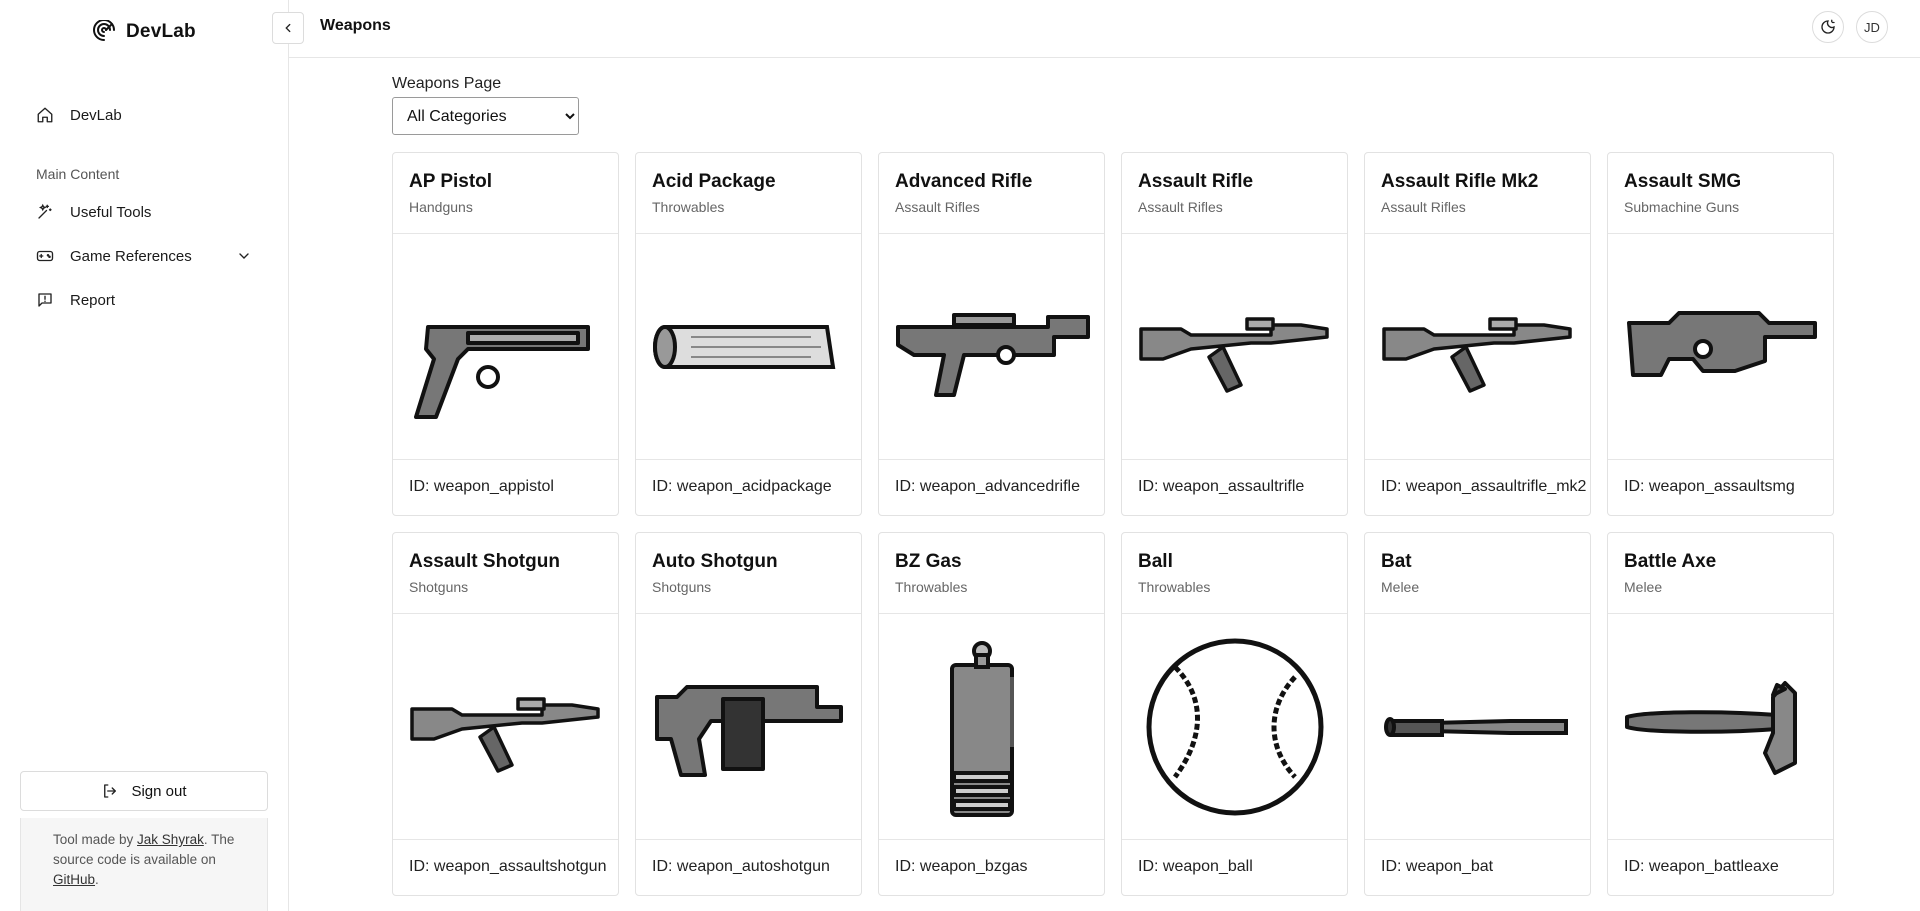  What do you see at coordinates (1396, 561) in the screenshot?
I see `weapon-name: Bat` at bounding box center [1396, 561].